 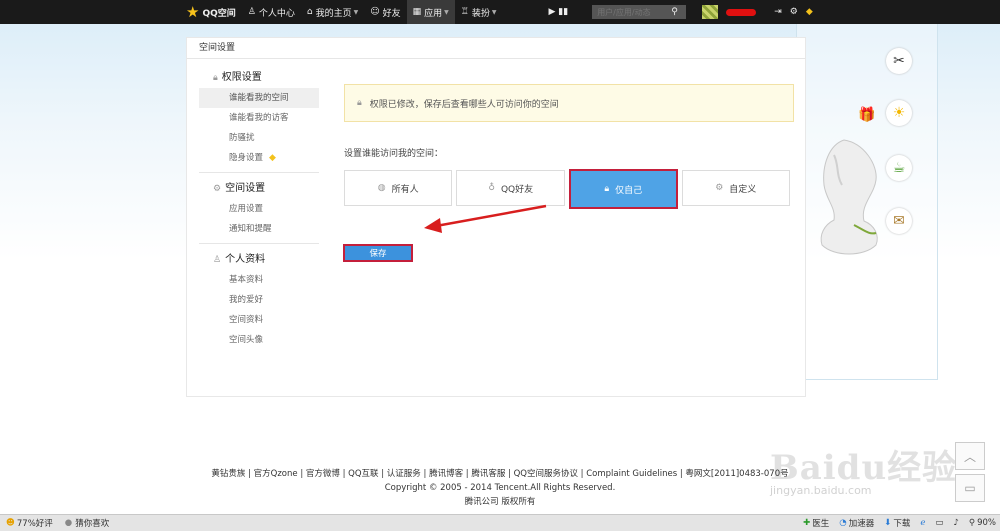 I want to click on sidebar-item-label: 隐身设置, so click(x=246, y=158).